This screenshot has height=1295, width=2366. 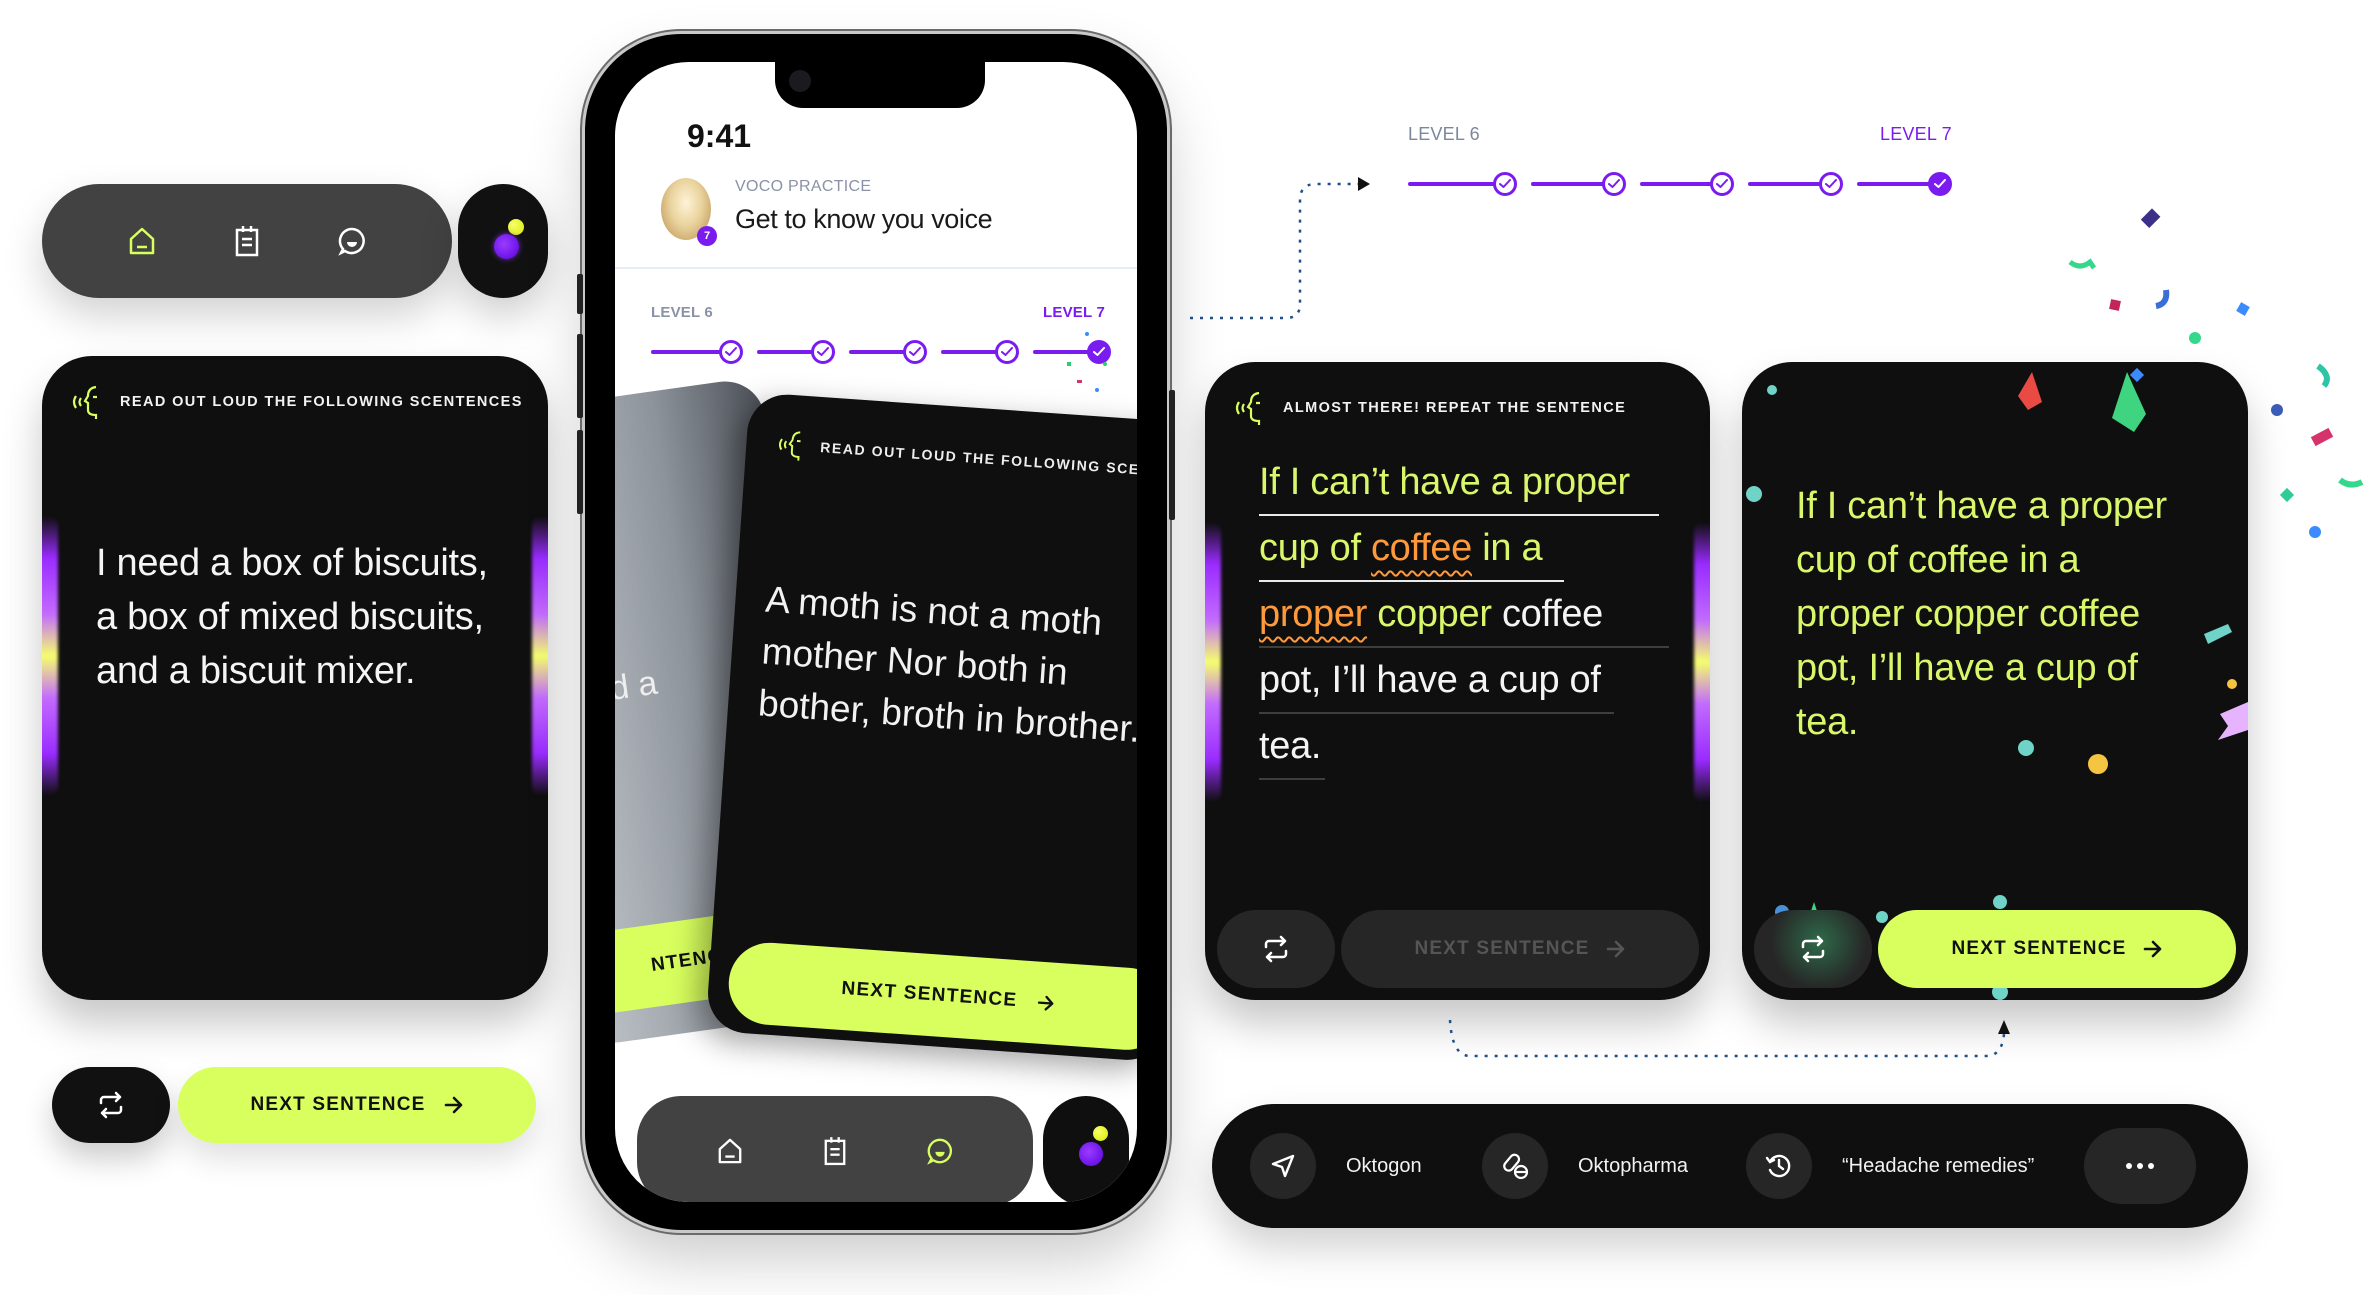 What do you see at coordinates (1280, 248) in the screenshot?
I see `flow-connector-arrow` at bounding box center [1280, 248].